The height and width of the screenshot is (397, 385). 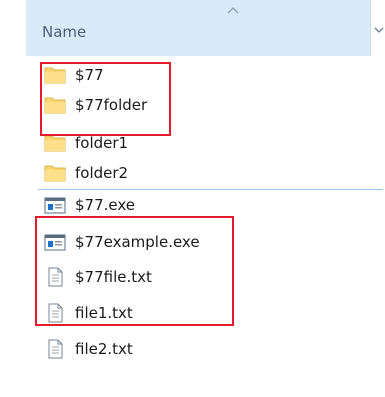 I want to click on highlight-box-files, so click(x=134, y=271).